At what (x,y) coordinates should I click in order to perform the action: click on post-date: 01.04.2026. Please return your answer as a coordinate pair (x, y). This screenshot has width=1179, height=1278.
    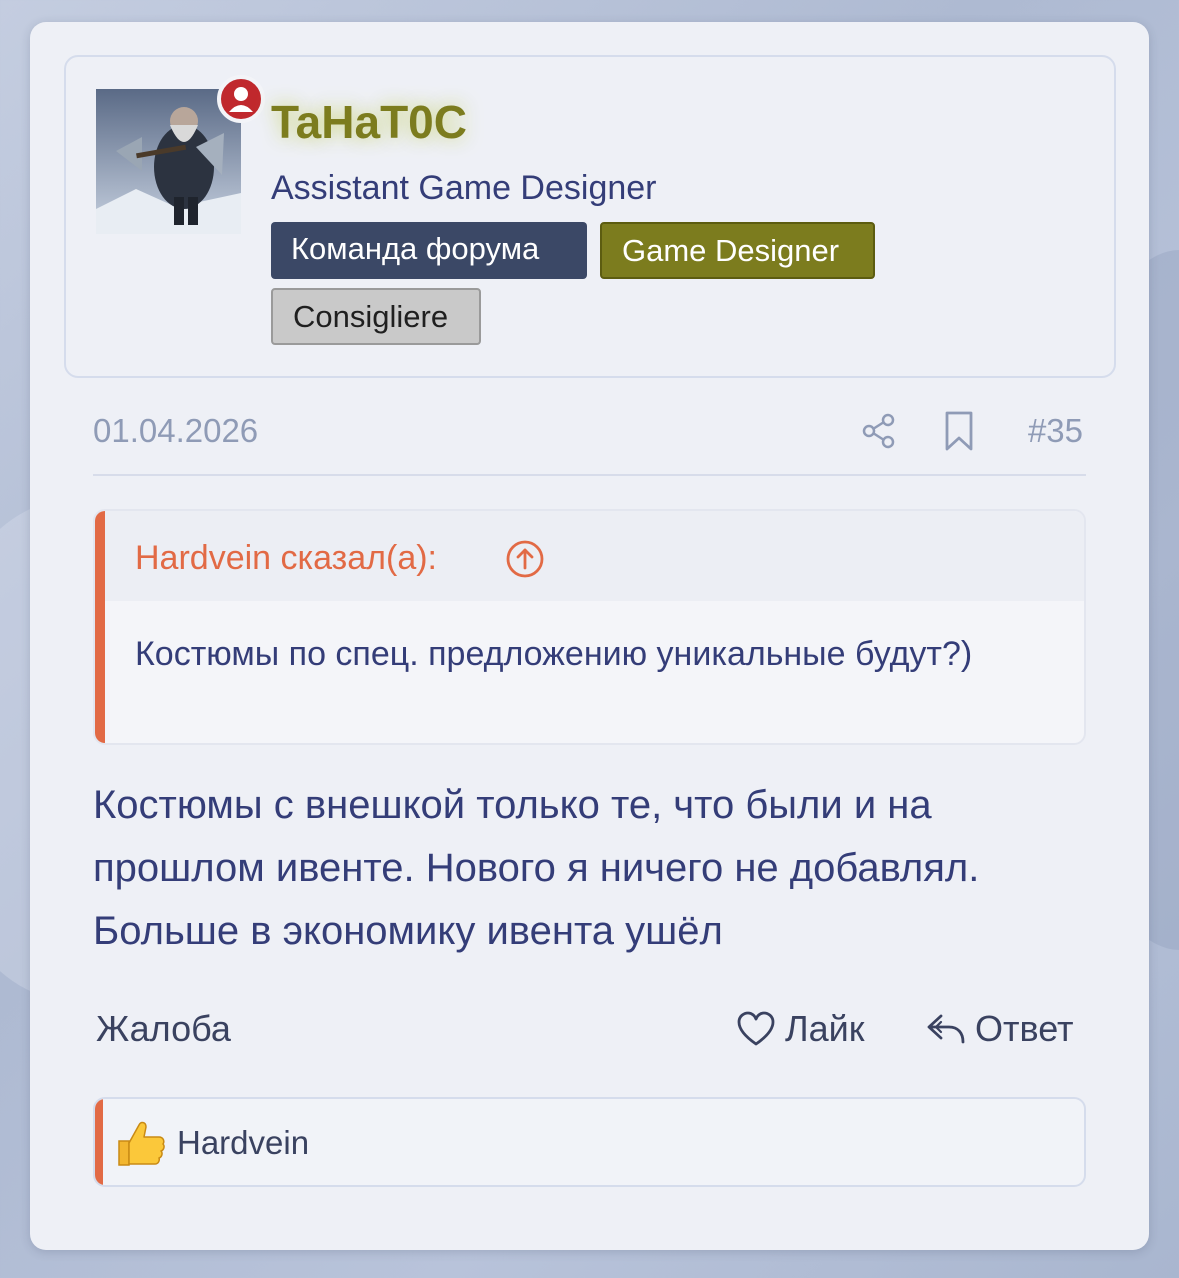
    Looking at the image, I should click on (175, 431).